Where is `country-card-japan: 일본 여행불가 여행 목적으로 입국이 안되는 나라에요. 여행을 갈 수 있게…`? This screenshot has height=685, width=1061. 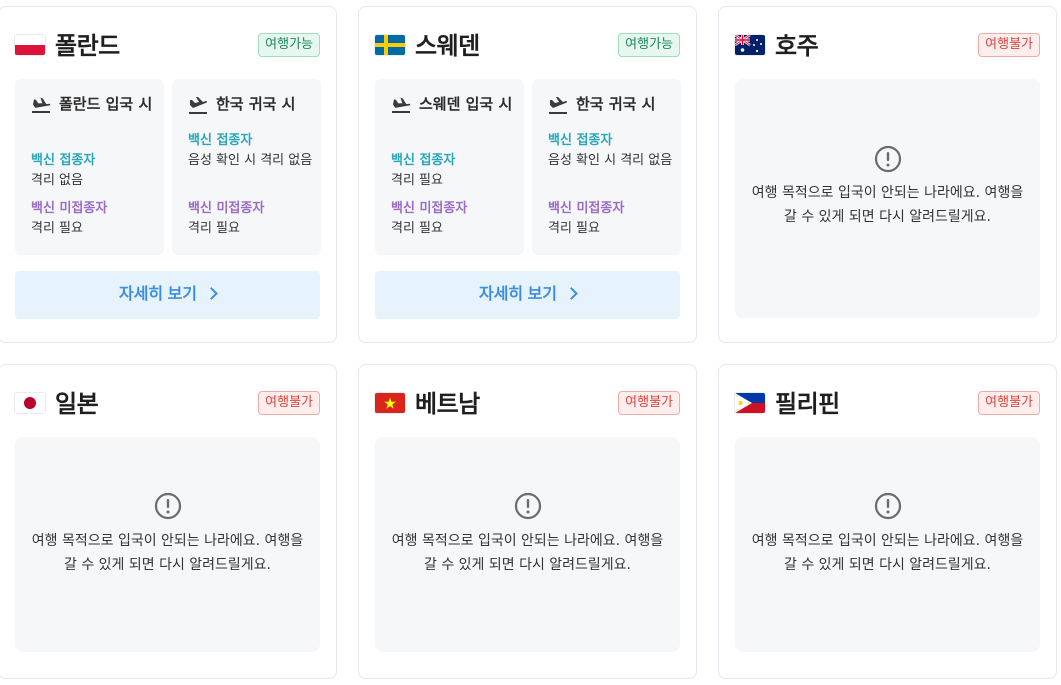
country-card-japan: 일본 여행불가 여행 목적으로 입국이 안되는 나라에요. 여행을 갈 수 있게… is located at coordinates (168, 521).